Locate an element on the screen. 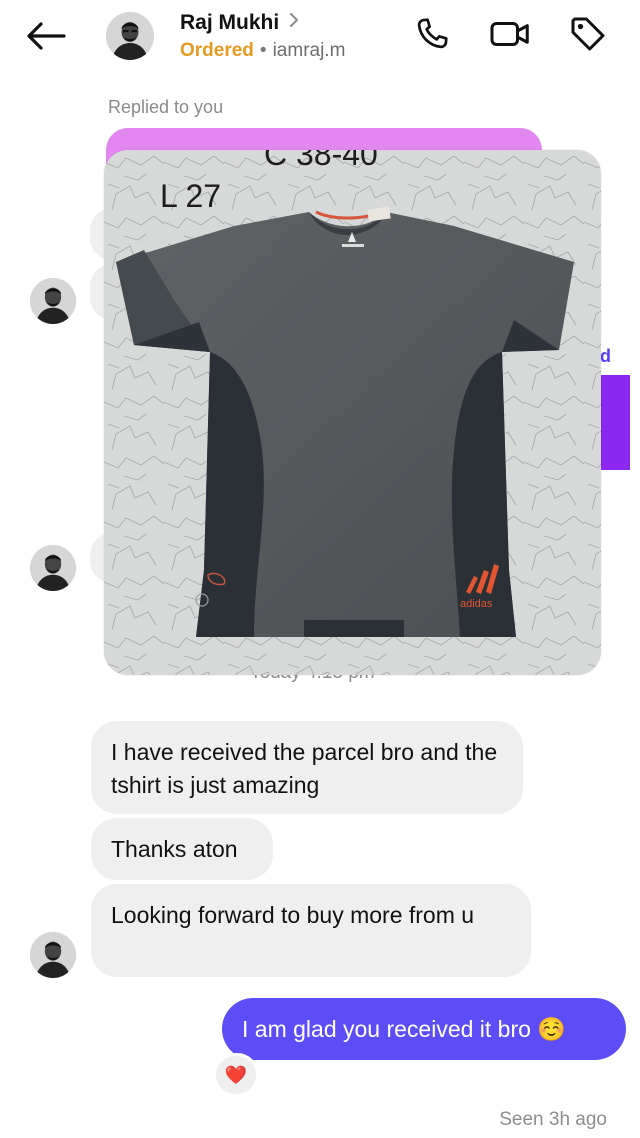 Image resolution: width=640 pixels, height=1138 pixels. hidden-bubble-text: d is located at coordinates (605, 356).